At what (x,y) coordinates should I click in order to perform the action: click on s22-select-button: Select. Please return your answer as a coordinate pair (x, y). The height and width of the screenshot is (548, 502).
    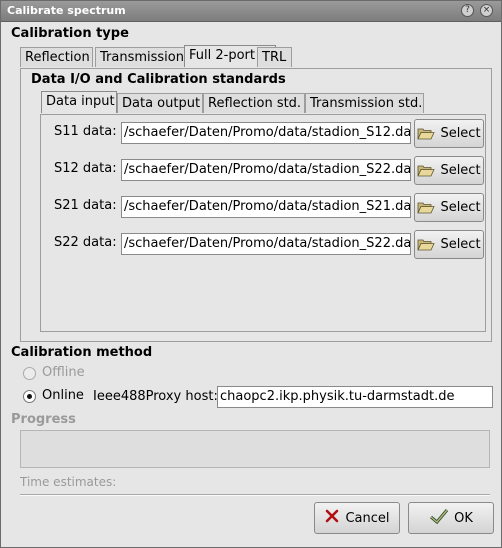
    Looking at the image, I should click on (449, 244).